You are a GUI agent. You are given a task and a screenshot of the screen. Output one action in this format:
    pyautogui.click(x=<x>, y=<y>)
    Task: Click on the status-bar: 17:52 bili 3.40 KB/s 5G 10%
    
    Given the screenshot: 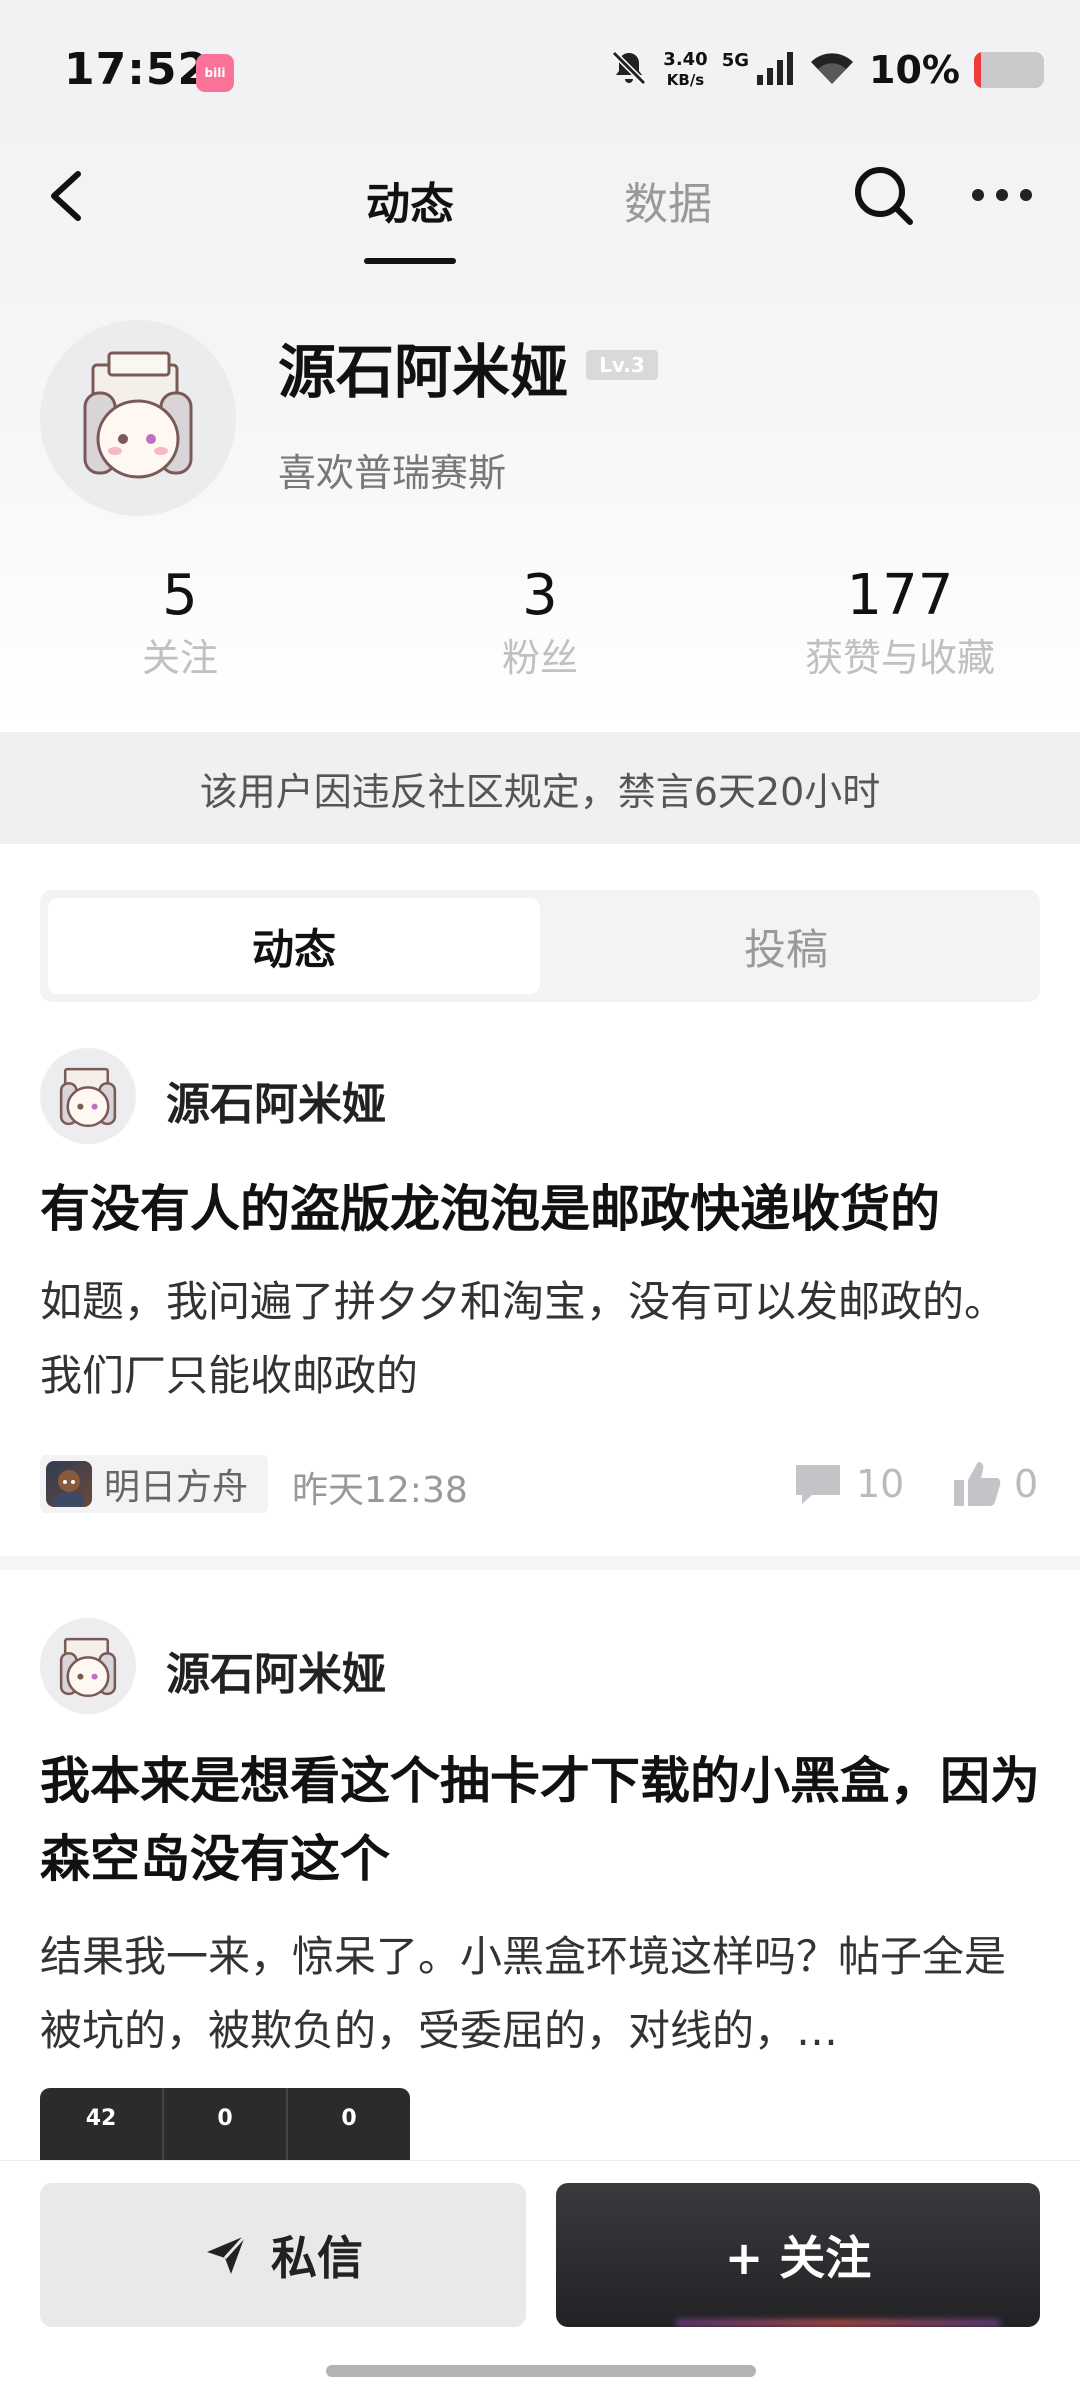 What is the action you would take?
    pyautogui.click(x=540, y=70)
    